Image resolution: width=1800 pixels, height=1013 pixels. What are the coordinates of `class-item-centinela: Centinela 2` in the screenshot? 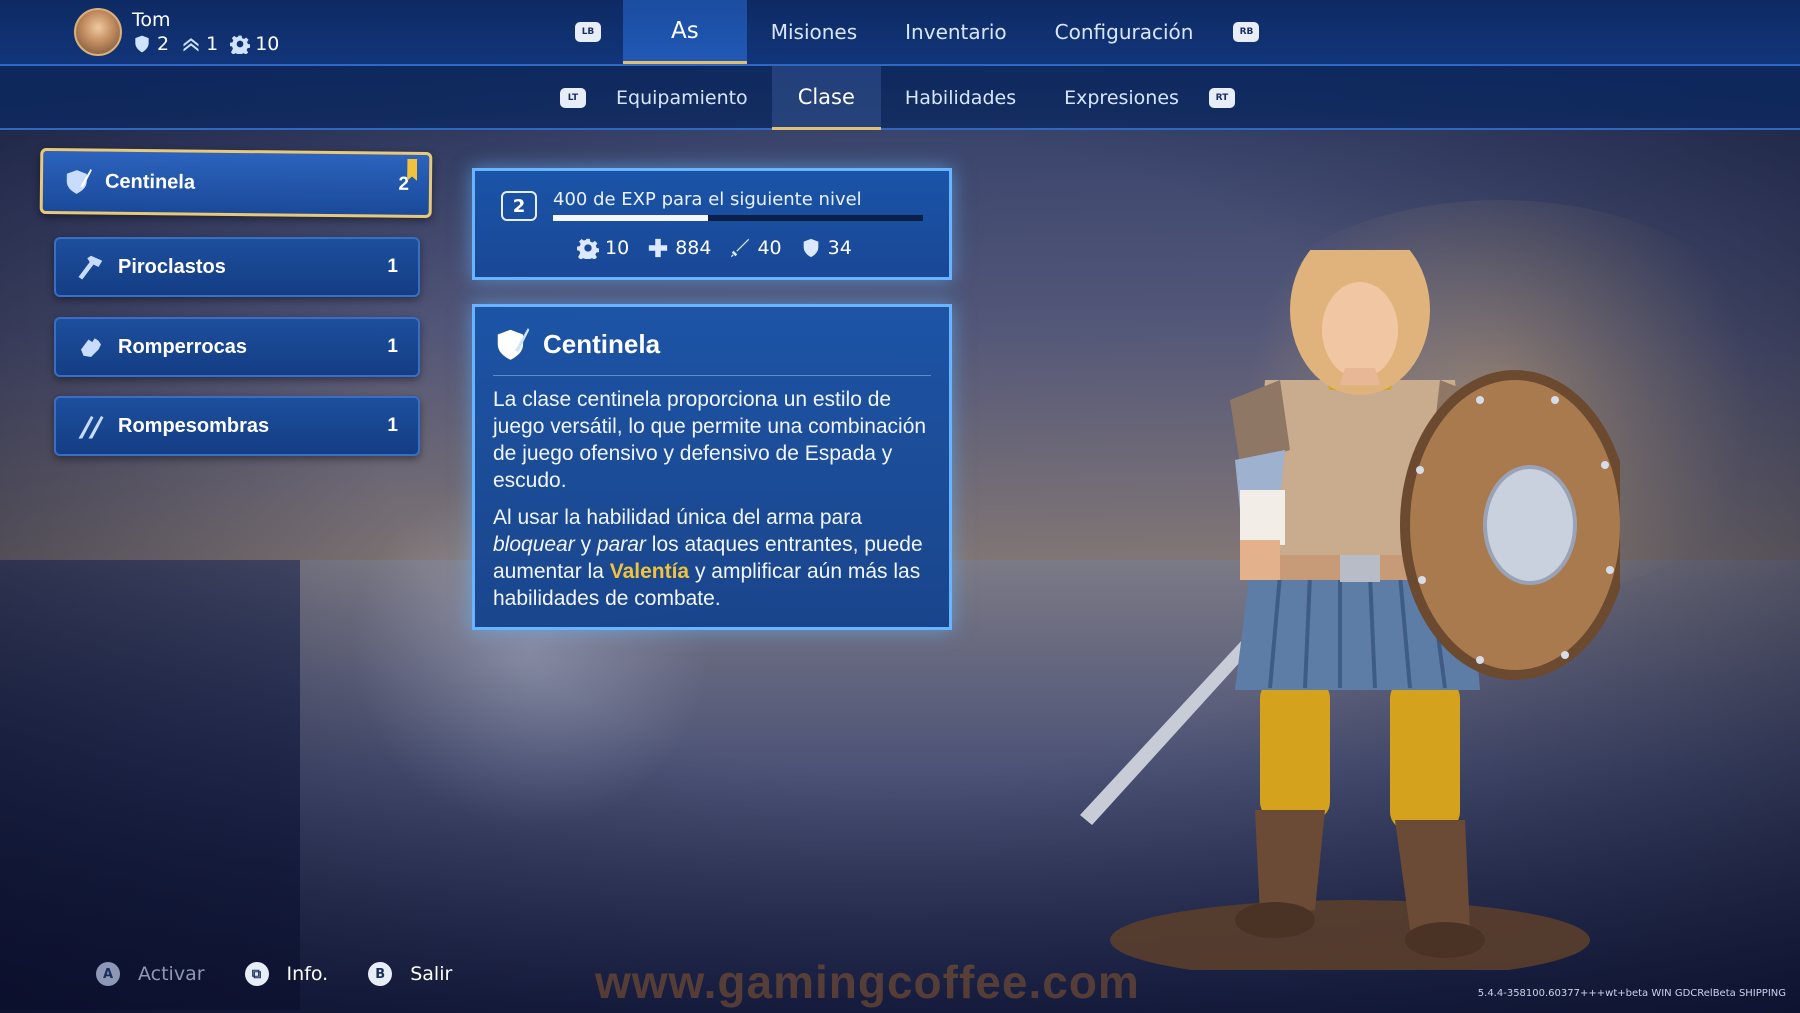 It's located at (236, 183).